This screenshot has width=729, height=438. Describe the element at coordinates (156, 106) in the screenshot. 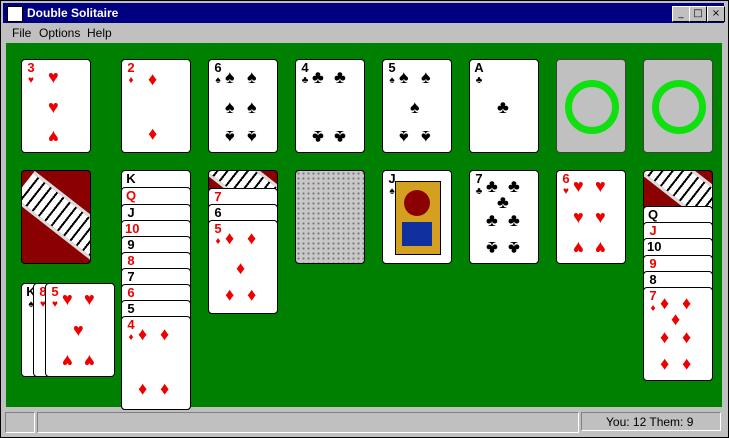

I see `foundation-card: 2 ♦ ♦ ♦` at that location.